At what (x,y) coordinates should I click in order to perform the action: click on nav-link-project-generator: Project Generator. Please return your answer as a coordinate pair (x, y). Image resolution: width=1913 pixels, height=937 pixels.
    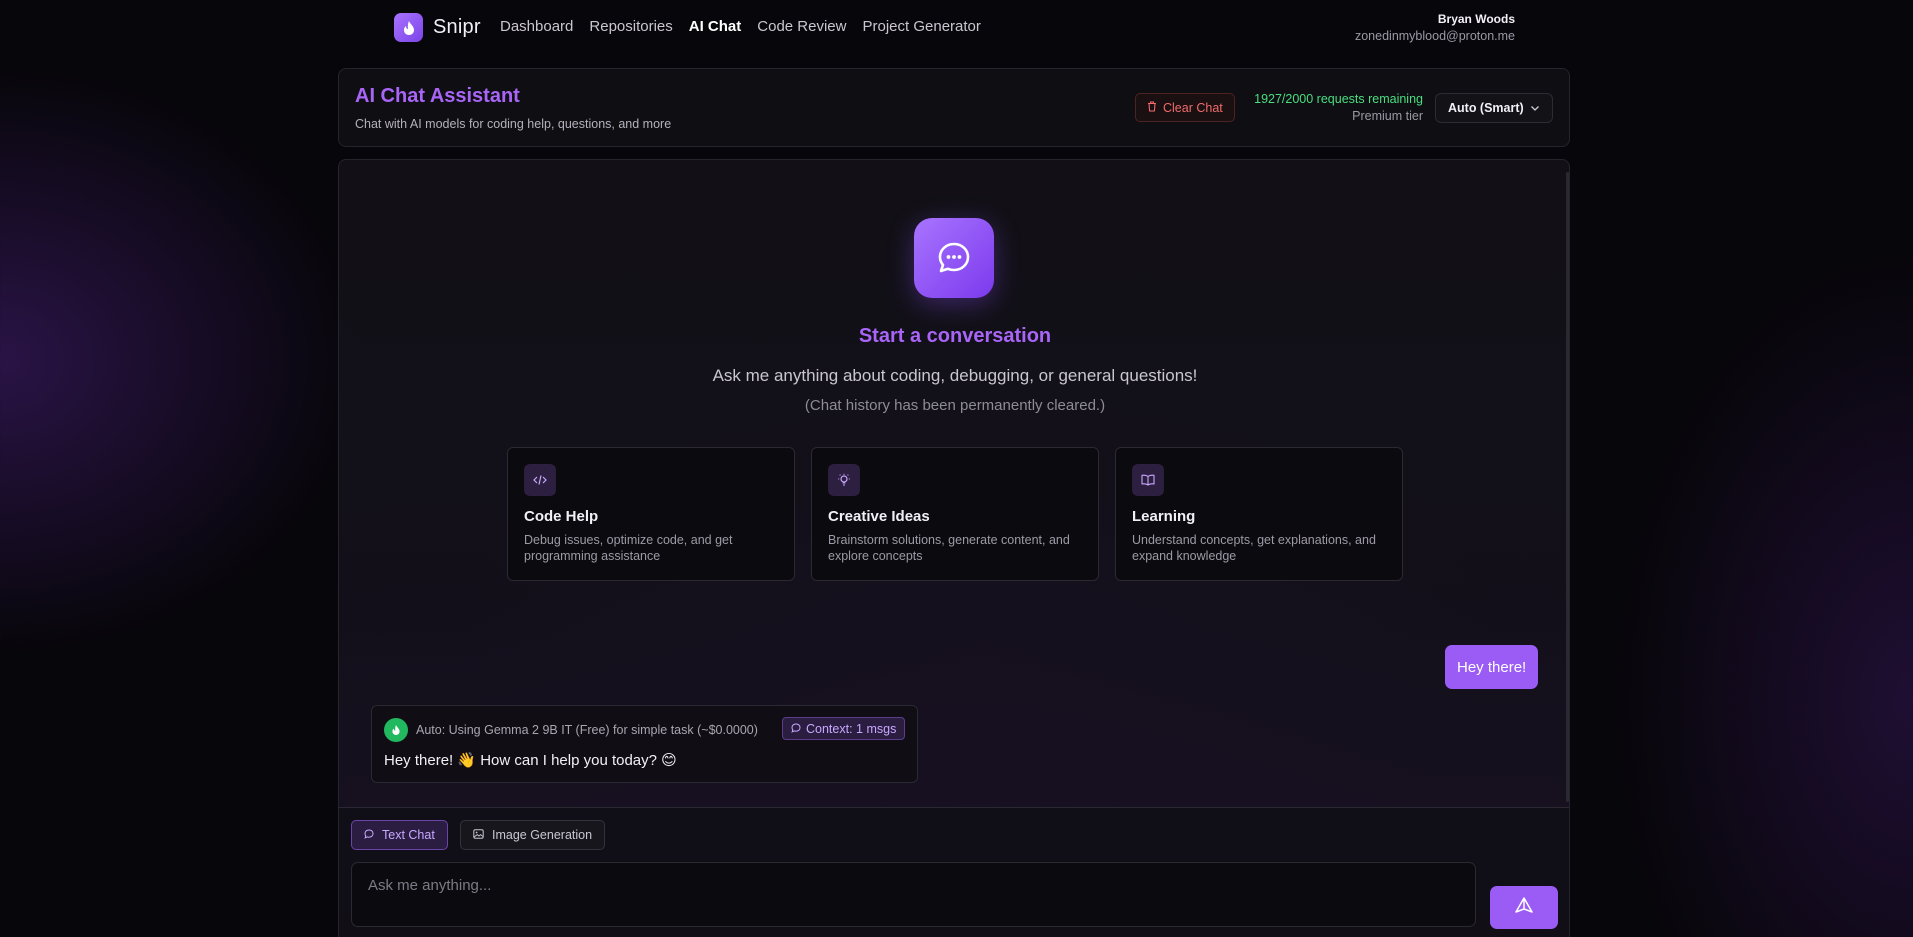
    Looking at the image, I should click on (921, 26).